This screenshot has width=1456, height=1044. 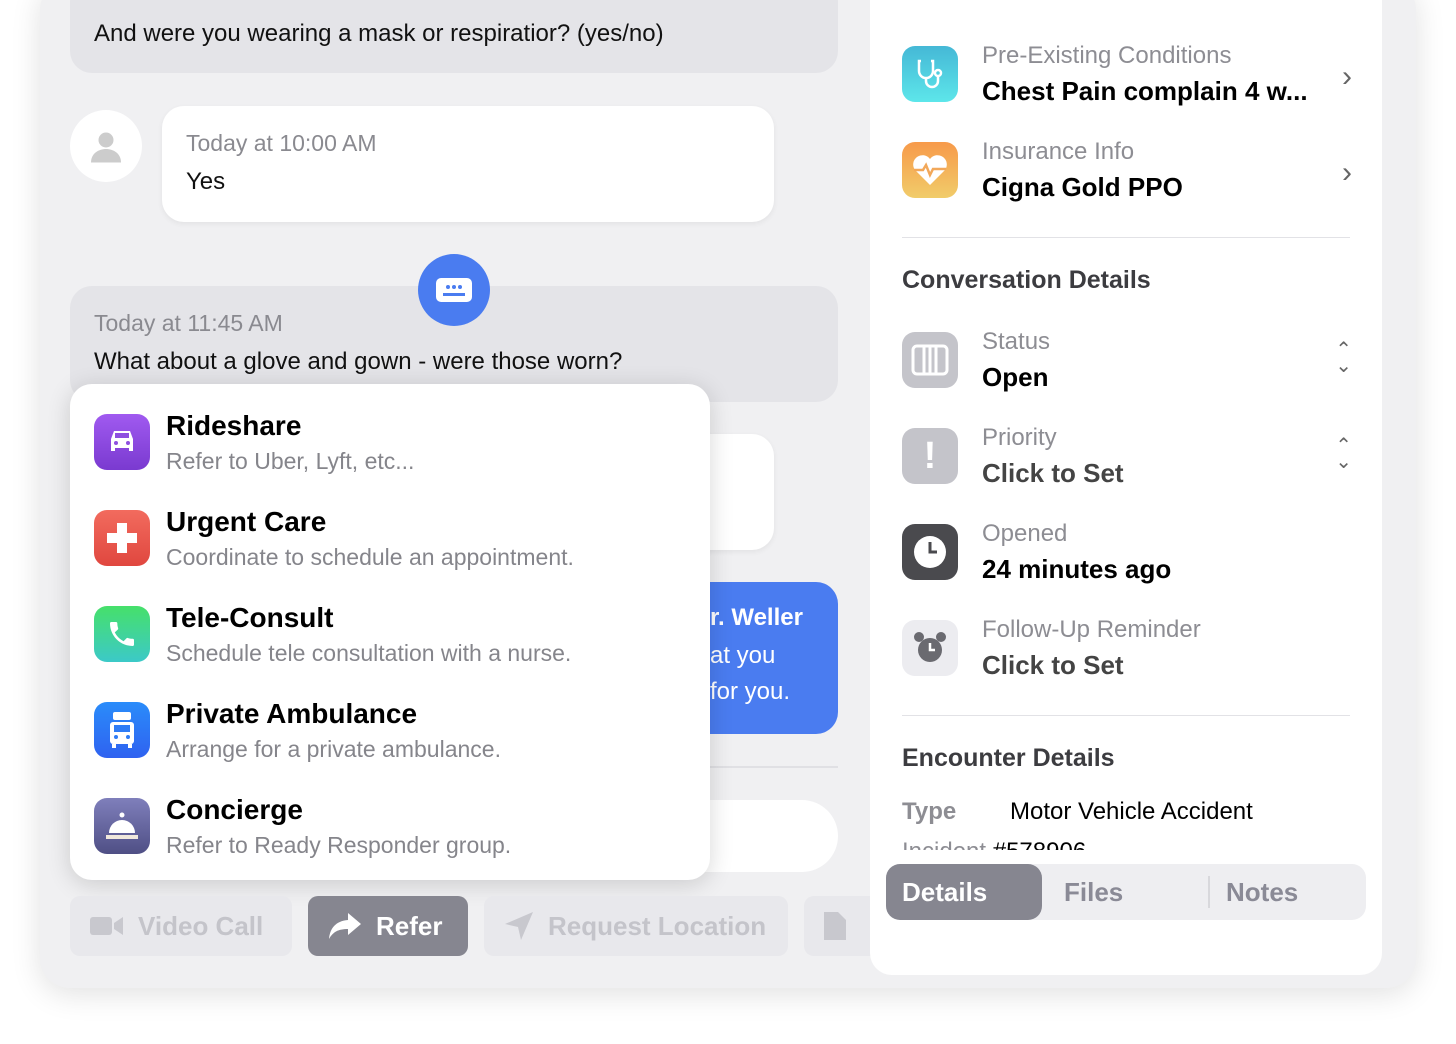 I want to click on bot-avatar, so click(x=454, y=290).